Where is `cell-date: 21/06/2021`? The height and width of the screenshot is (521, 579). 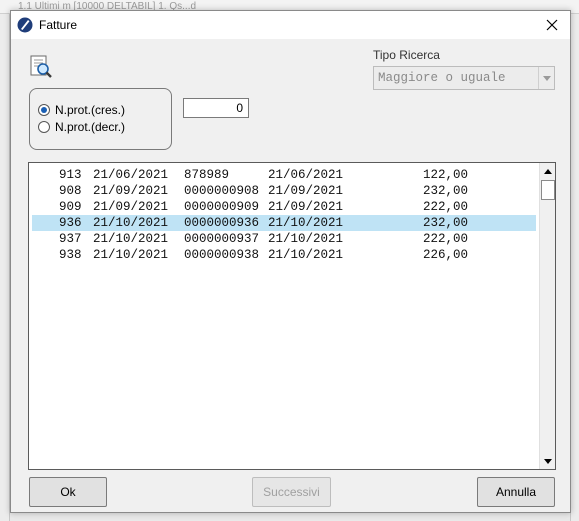
cell-date: 21/06/2021 is located at coordinates (131, 175).